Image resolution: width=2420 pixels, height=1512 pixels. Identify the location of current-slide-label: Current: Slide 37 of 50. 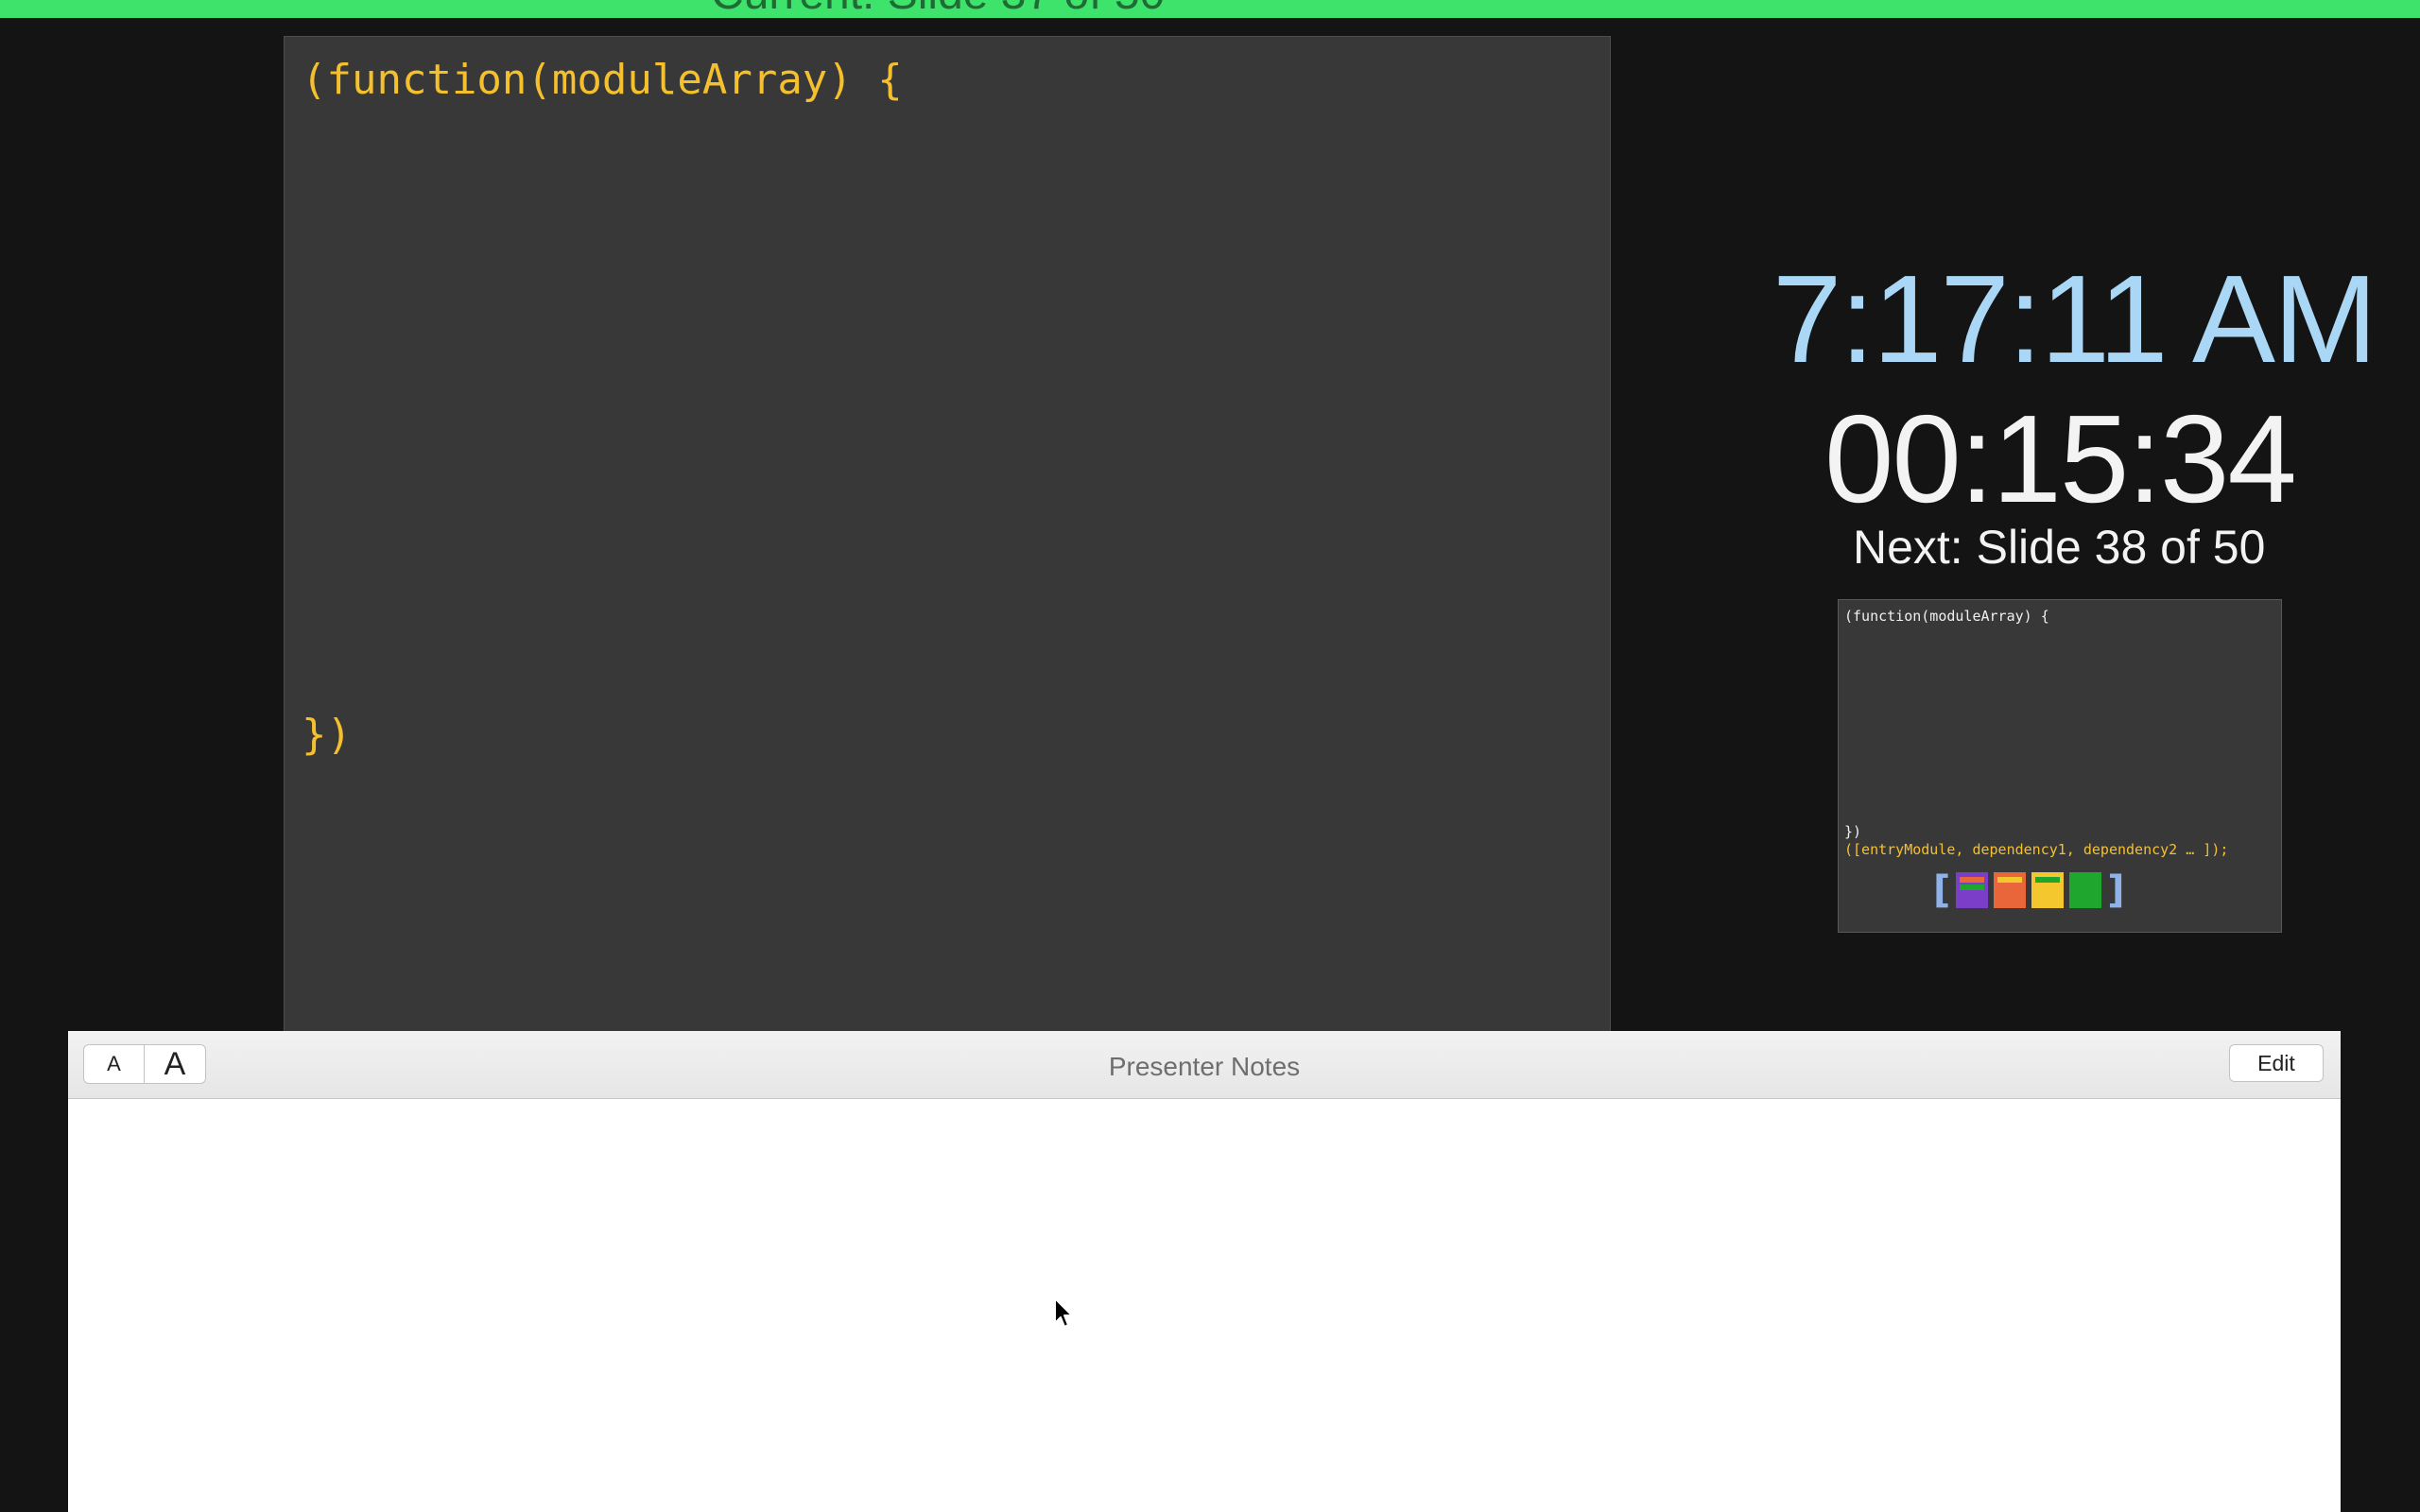
(938, 9).